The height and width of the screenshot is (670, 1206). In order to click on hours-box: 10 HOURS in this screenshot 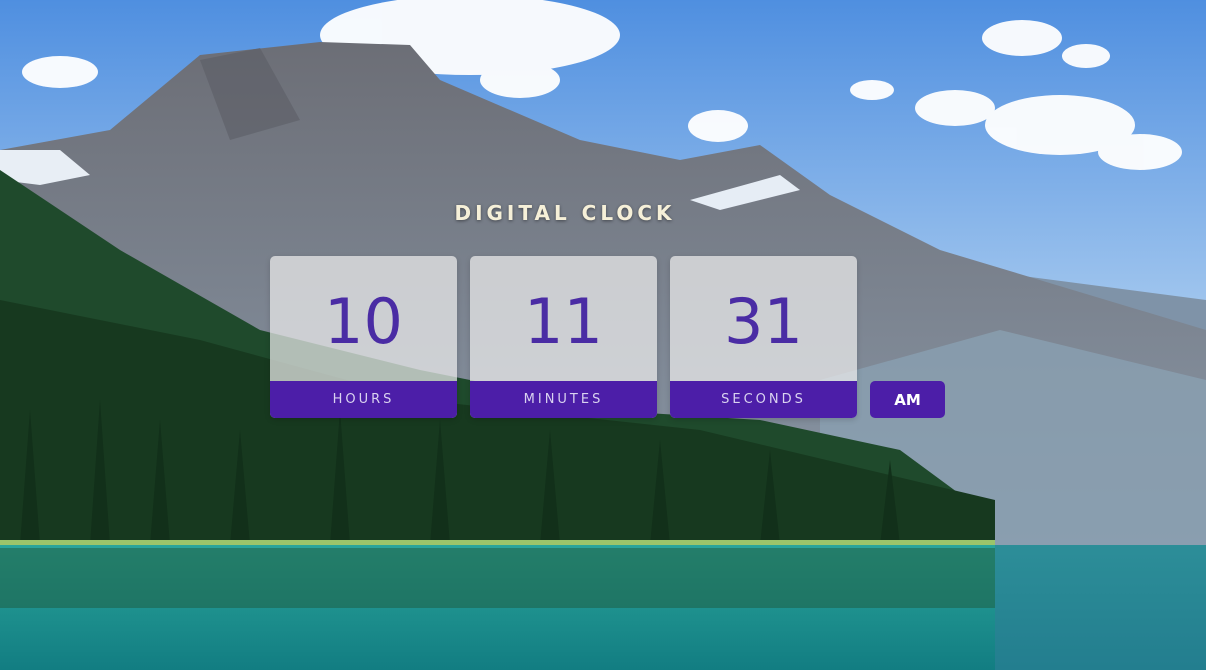, I will do `click(363, 337)`.